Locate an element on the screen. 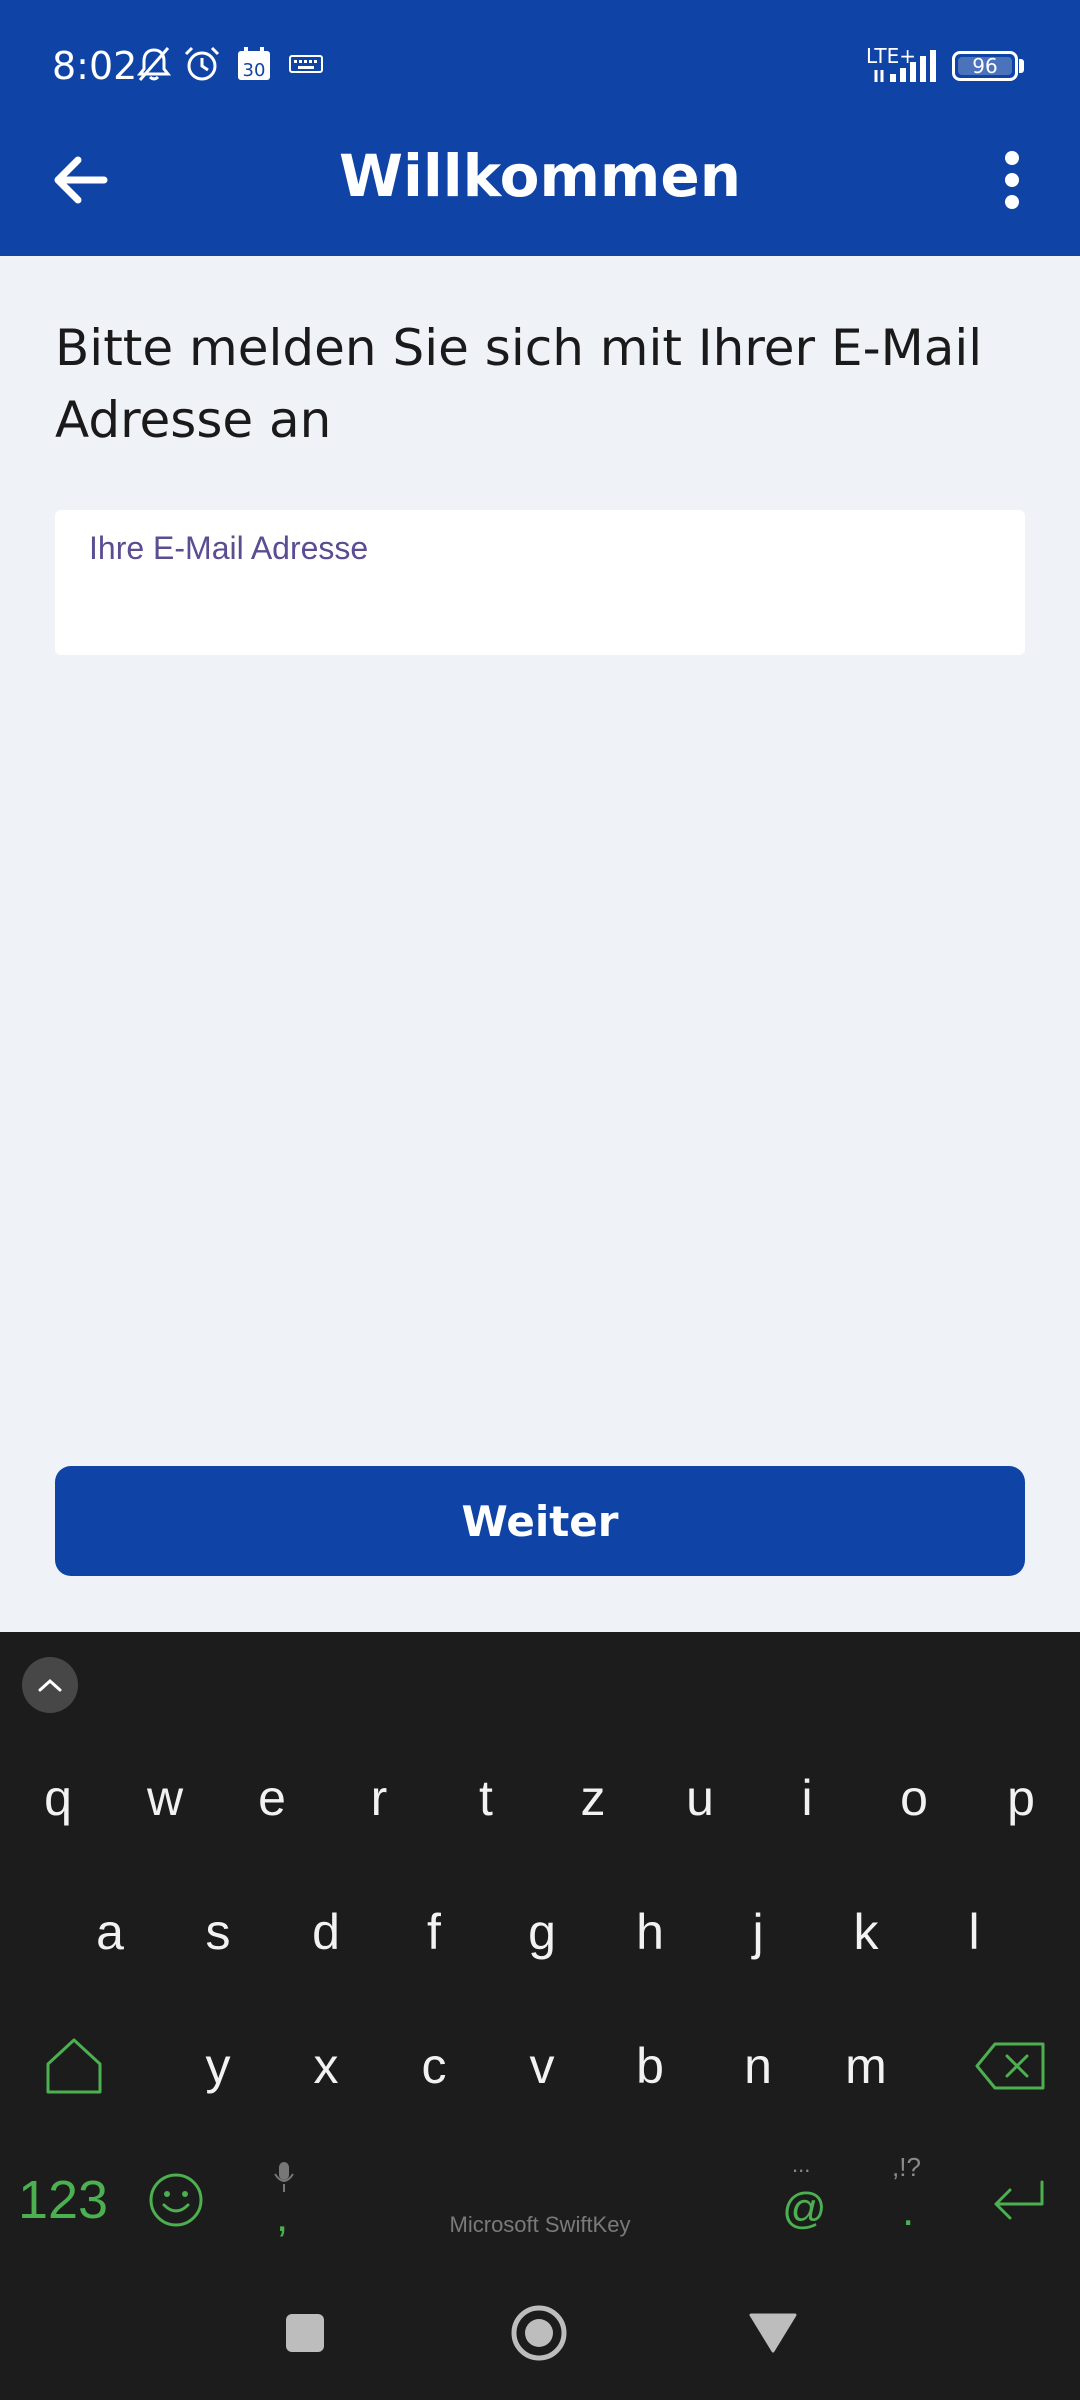  period-key: ,!? . is located at coordinates (908, 2200).